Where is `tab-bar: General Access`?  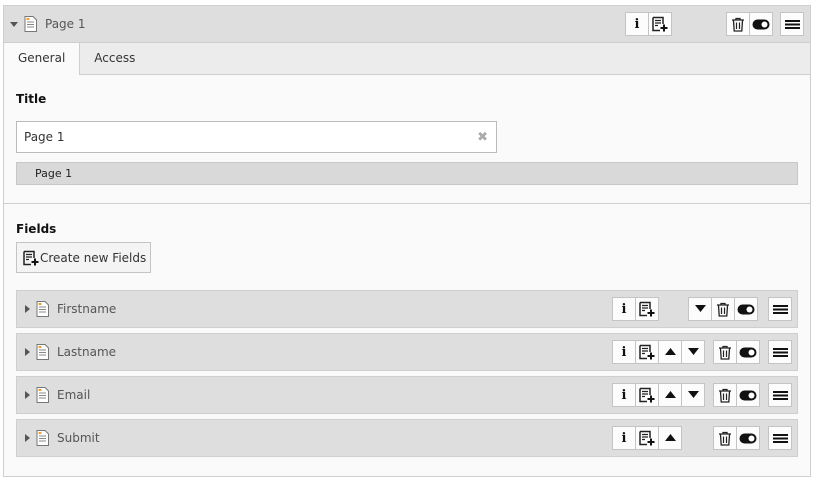
tab-bar: General Access is located at coordinates (407, 59).